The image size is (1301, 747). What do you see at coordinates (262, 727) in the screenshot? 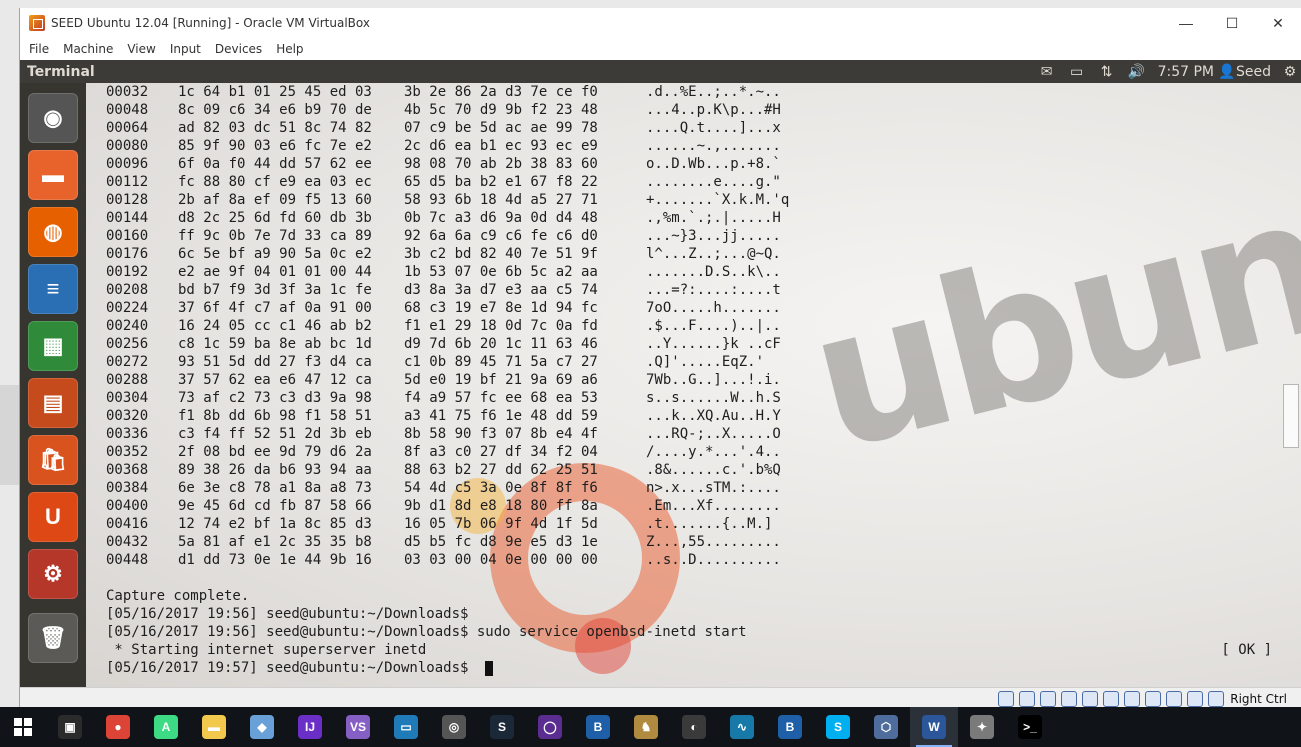
I see `taskbar-button-virtualbox-cube: ◆` at bounding box center [262, 727].